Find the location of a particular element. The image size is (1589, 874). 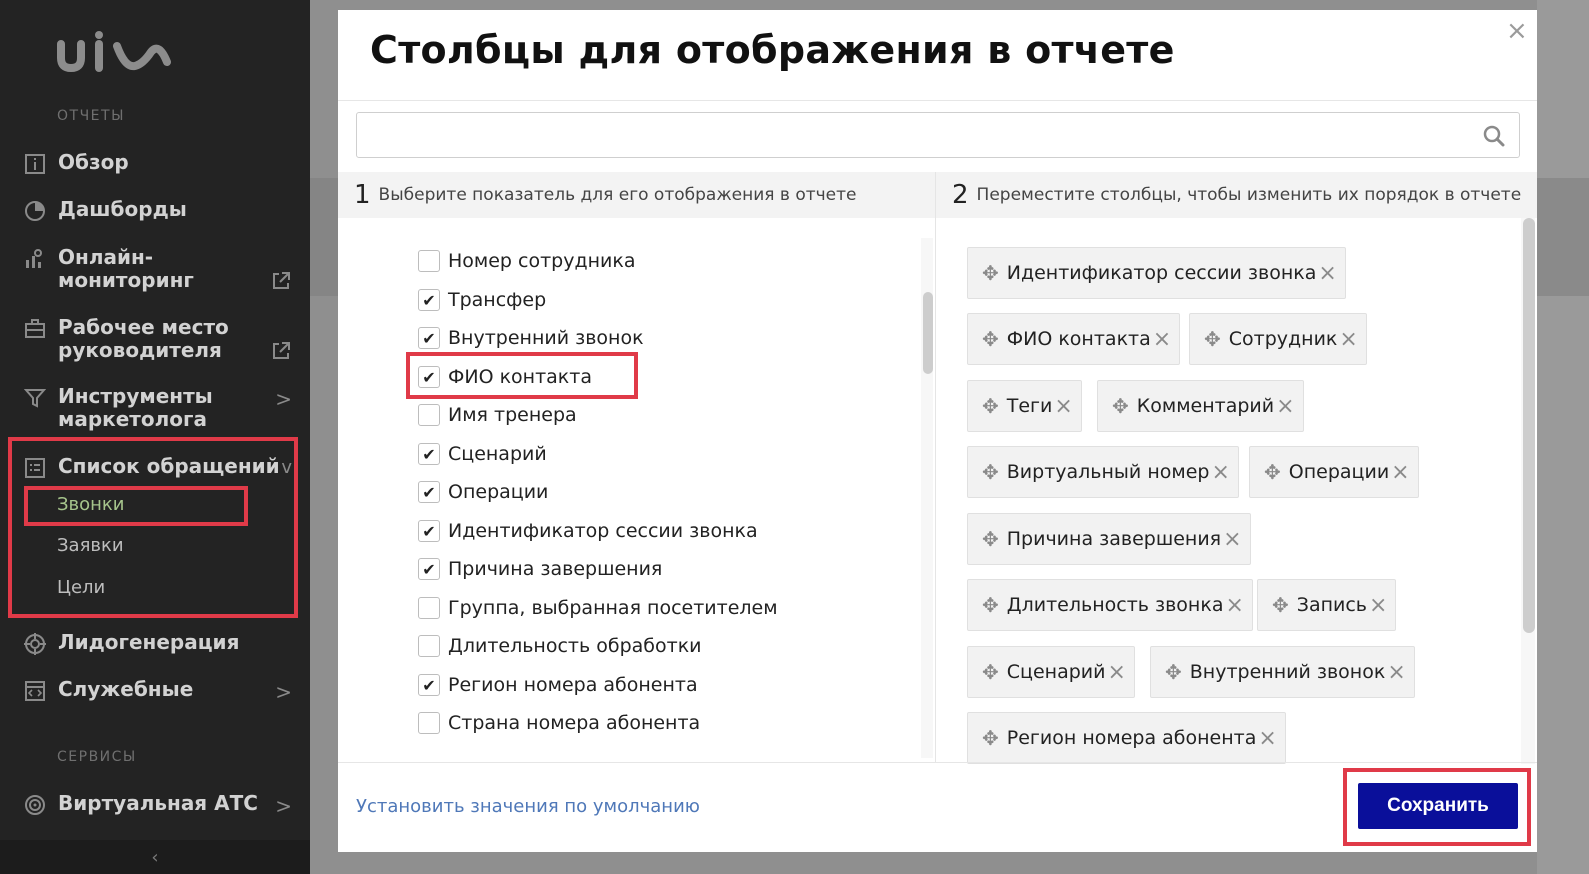

column-chip: ✥ ФИО контакта × is located at coordinates (1074, 339).